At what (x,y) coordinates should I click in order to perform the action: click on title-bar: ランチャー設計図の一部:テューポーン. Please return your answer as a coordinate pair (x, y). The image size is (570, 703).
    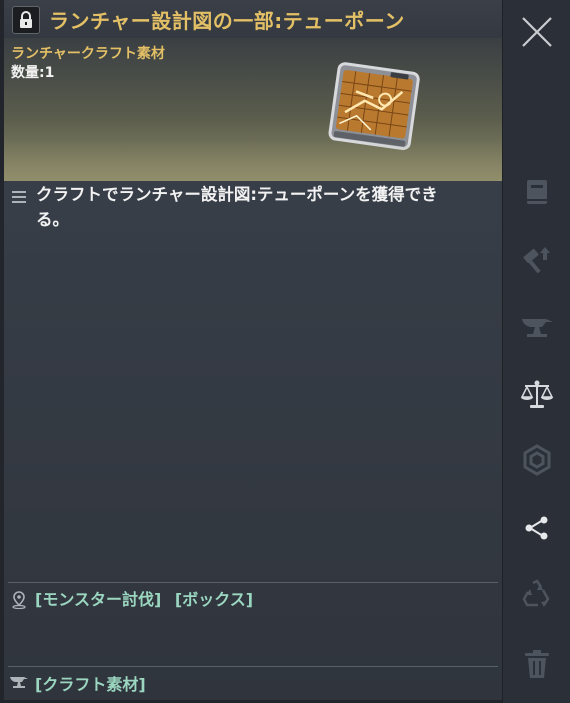
    Looking at the image, I should click on (253, 19).